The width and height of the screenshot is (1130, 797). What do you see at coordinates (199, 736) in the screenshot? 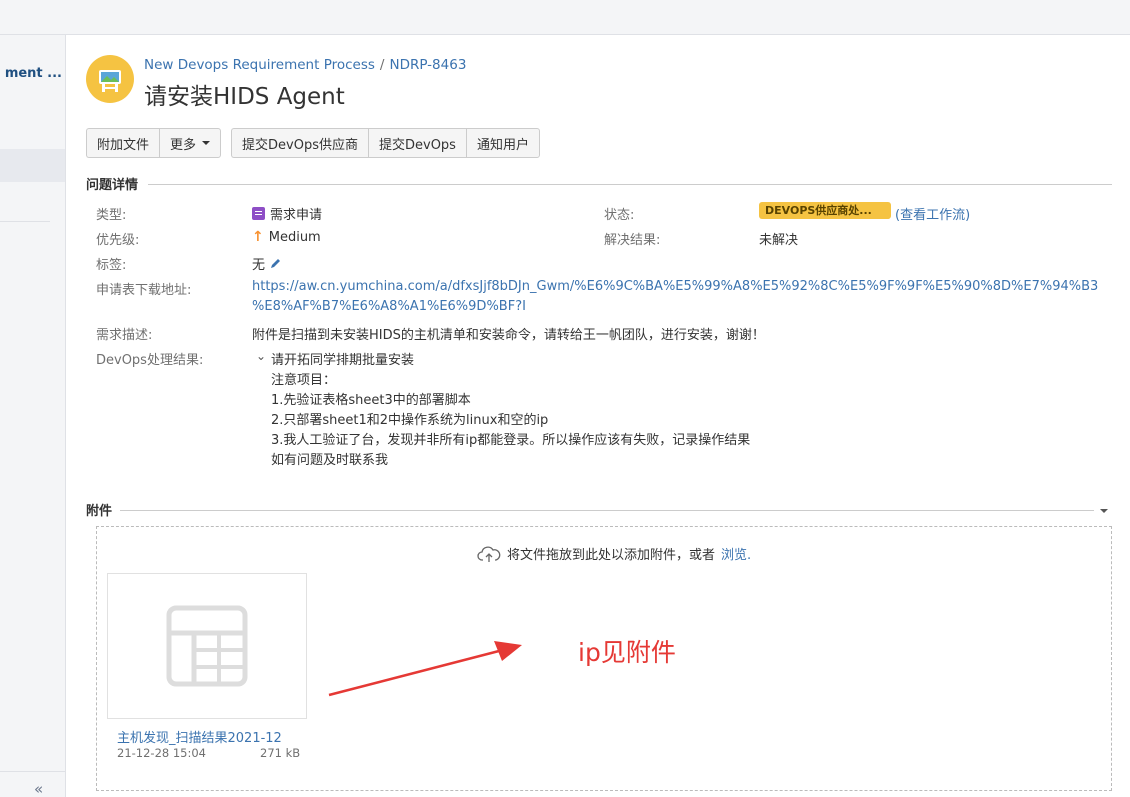
I see `attachment-file-name: 主机发现_扫描结果2021-12` at bounding box center [199, 736].